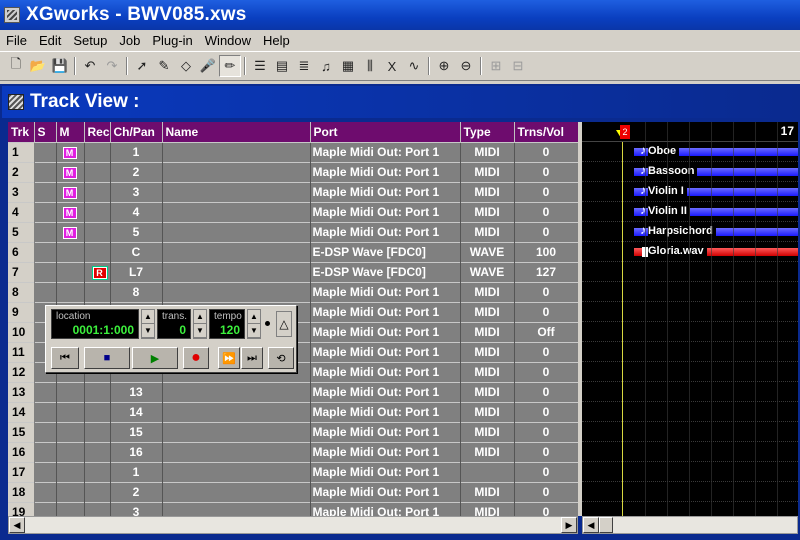 Image resolution: width=800 pixels, height=540 pixels. What do you see at coordinates (293, 471) in the screenshot?
I see `track-row: 17 1 Maple Midi Out: Port 1 0` at bounding box center [293, 471].